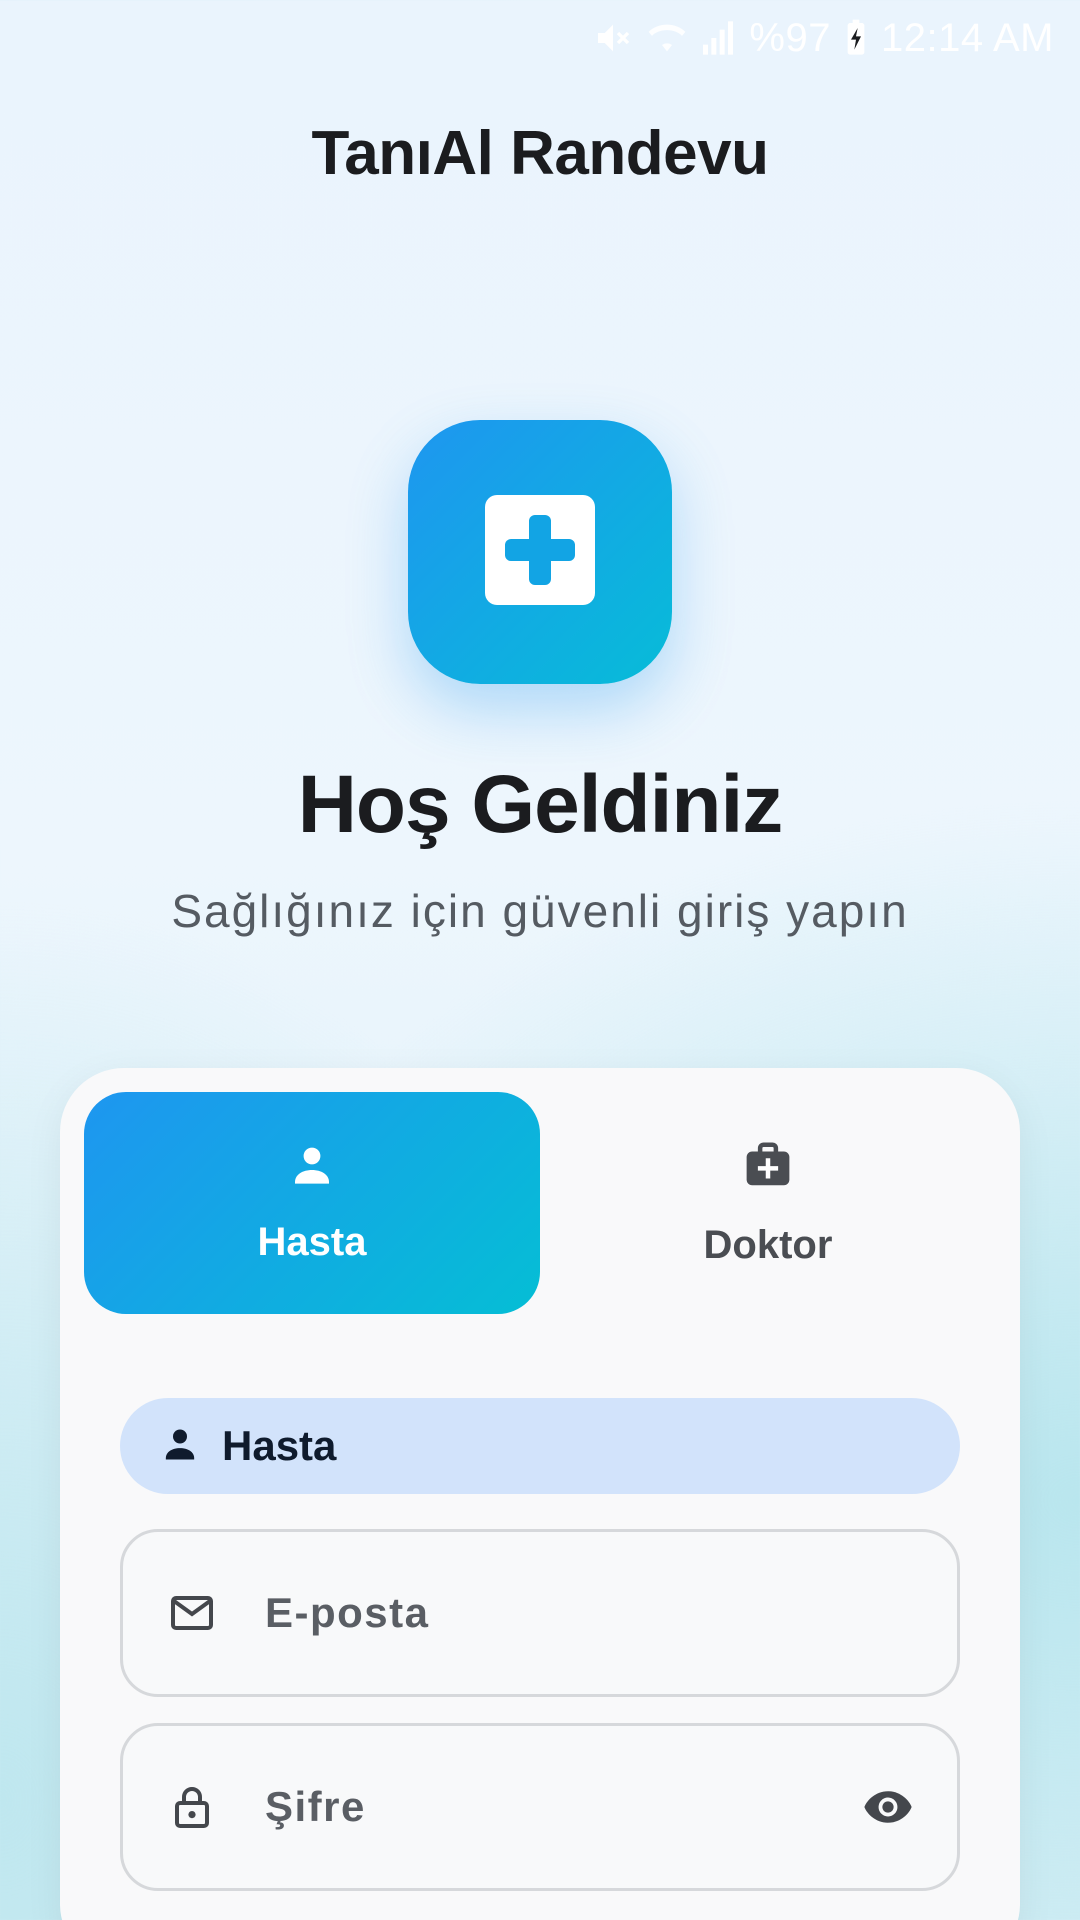 This screenshot has width=1080, height=1920. What do you see at coordinates (856, 38) in the screenshot?
I see `battery-charging-icon` at bounding box center [856, 38].